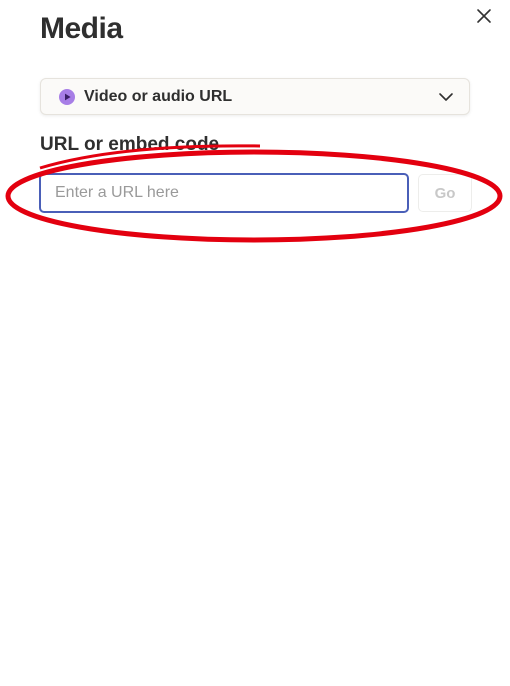  What do you see at coordinates (67, 96) in the screenshot?
I see `play-circle-icon` at bounding box center [67, 96].